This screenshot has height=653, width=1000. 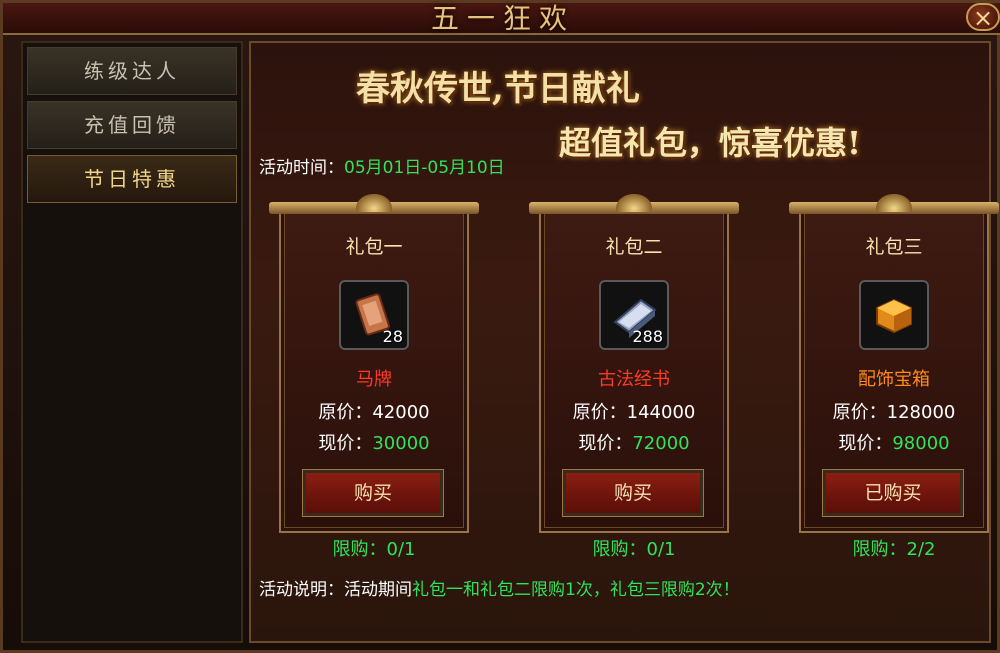 I want to click on current-price-value: 30000, so click(x=401, y=443).